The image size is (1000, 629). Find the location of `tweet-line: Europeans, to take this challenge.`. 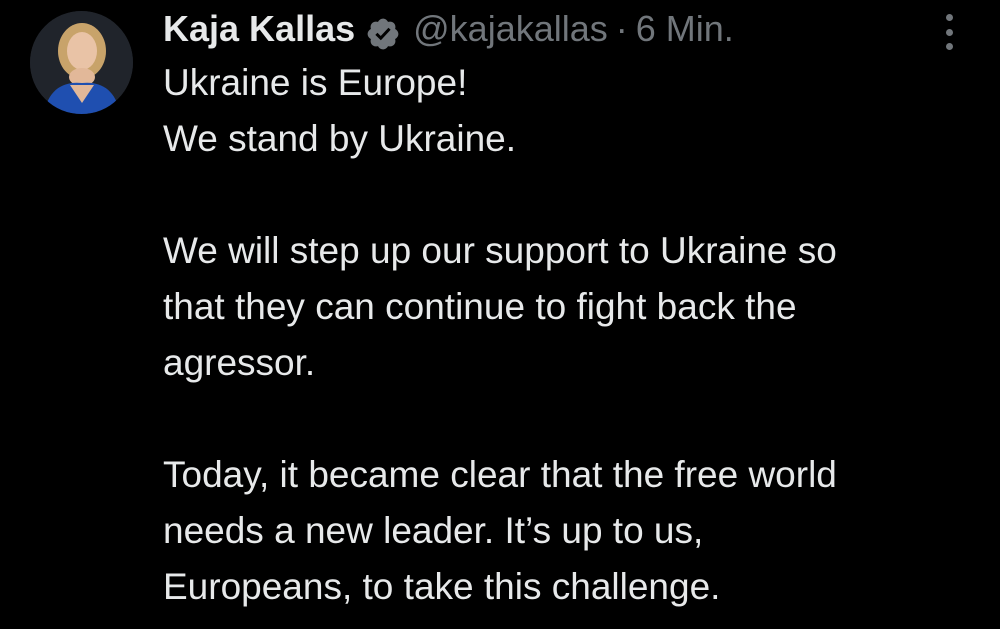

tweet-line: Europeans, to take this challenge. is located at coordinates (442, 586).